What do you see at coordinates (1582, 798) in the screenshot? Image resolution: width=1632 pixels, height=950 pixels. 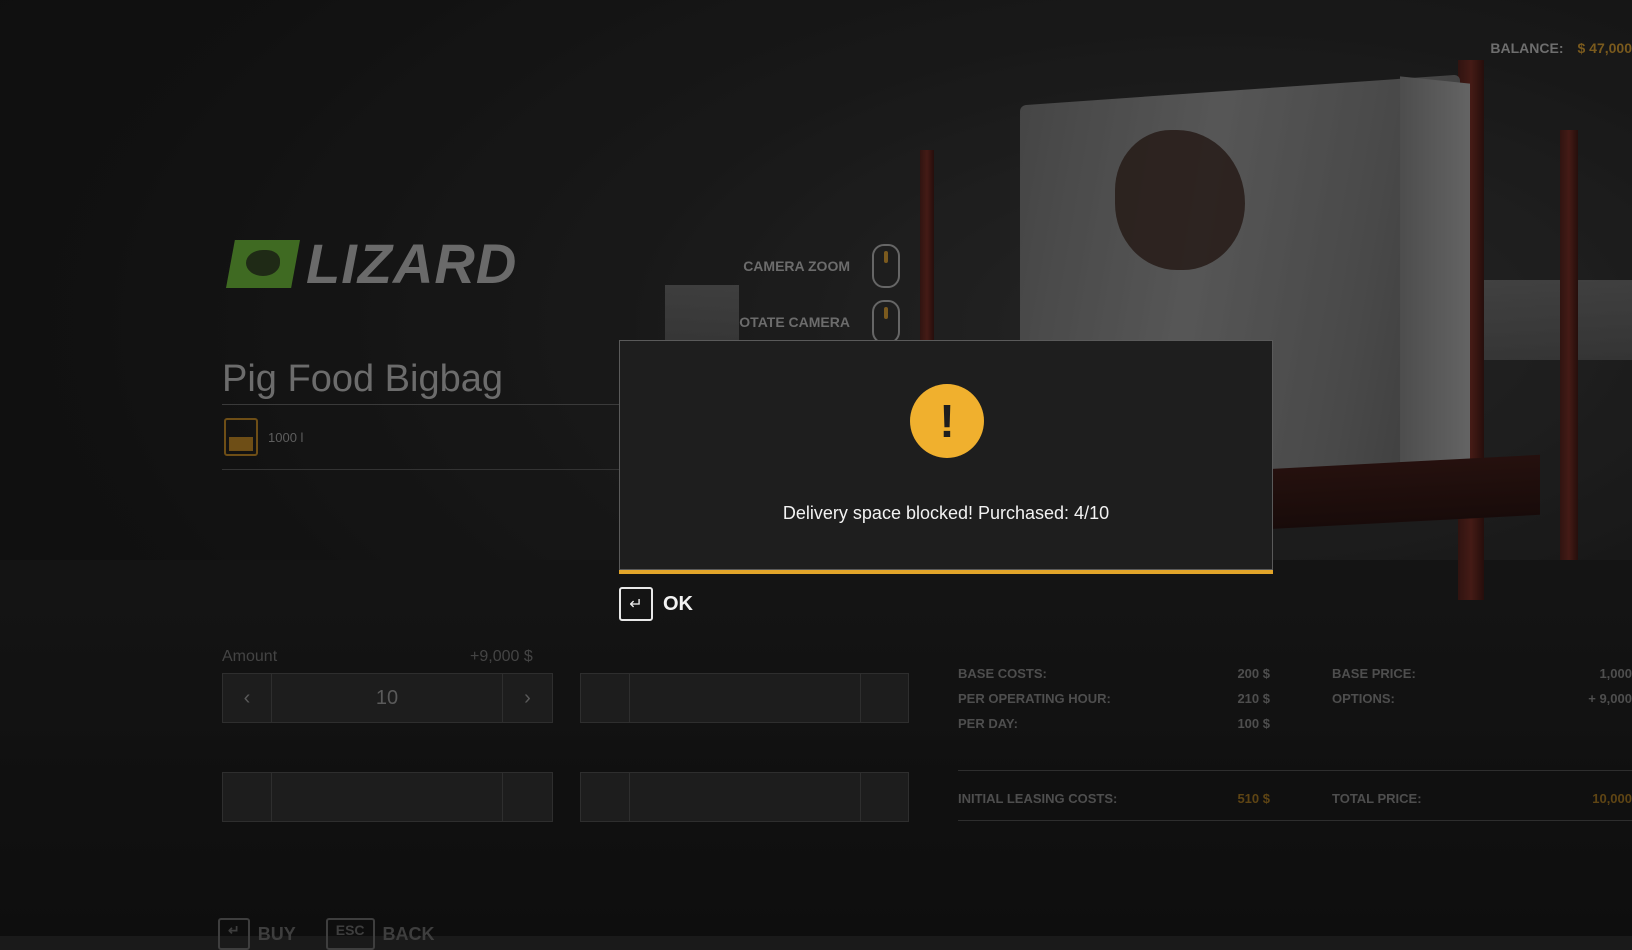 I see `total-price-value: 10,000` at bounding box center [1582, 798].